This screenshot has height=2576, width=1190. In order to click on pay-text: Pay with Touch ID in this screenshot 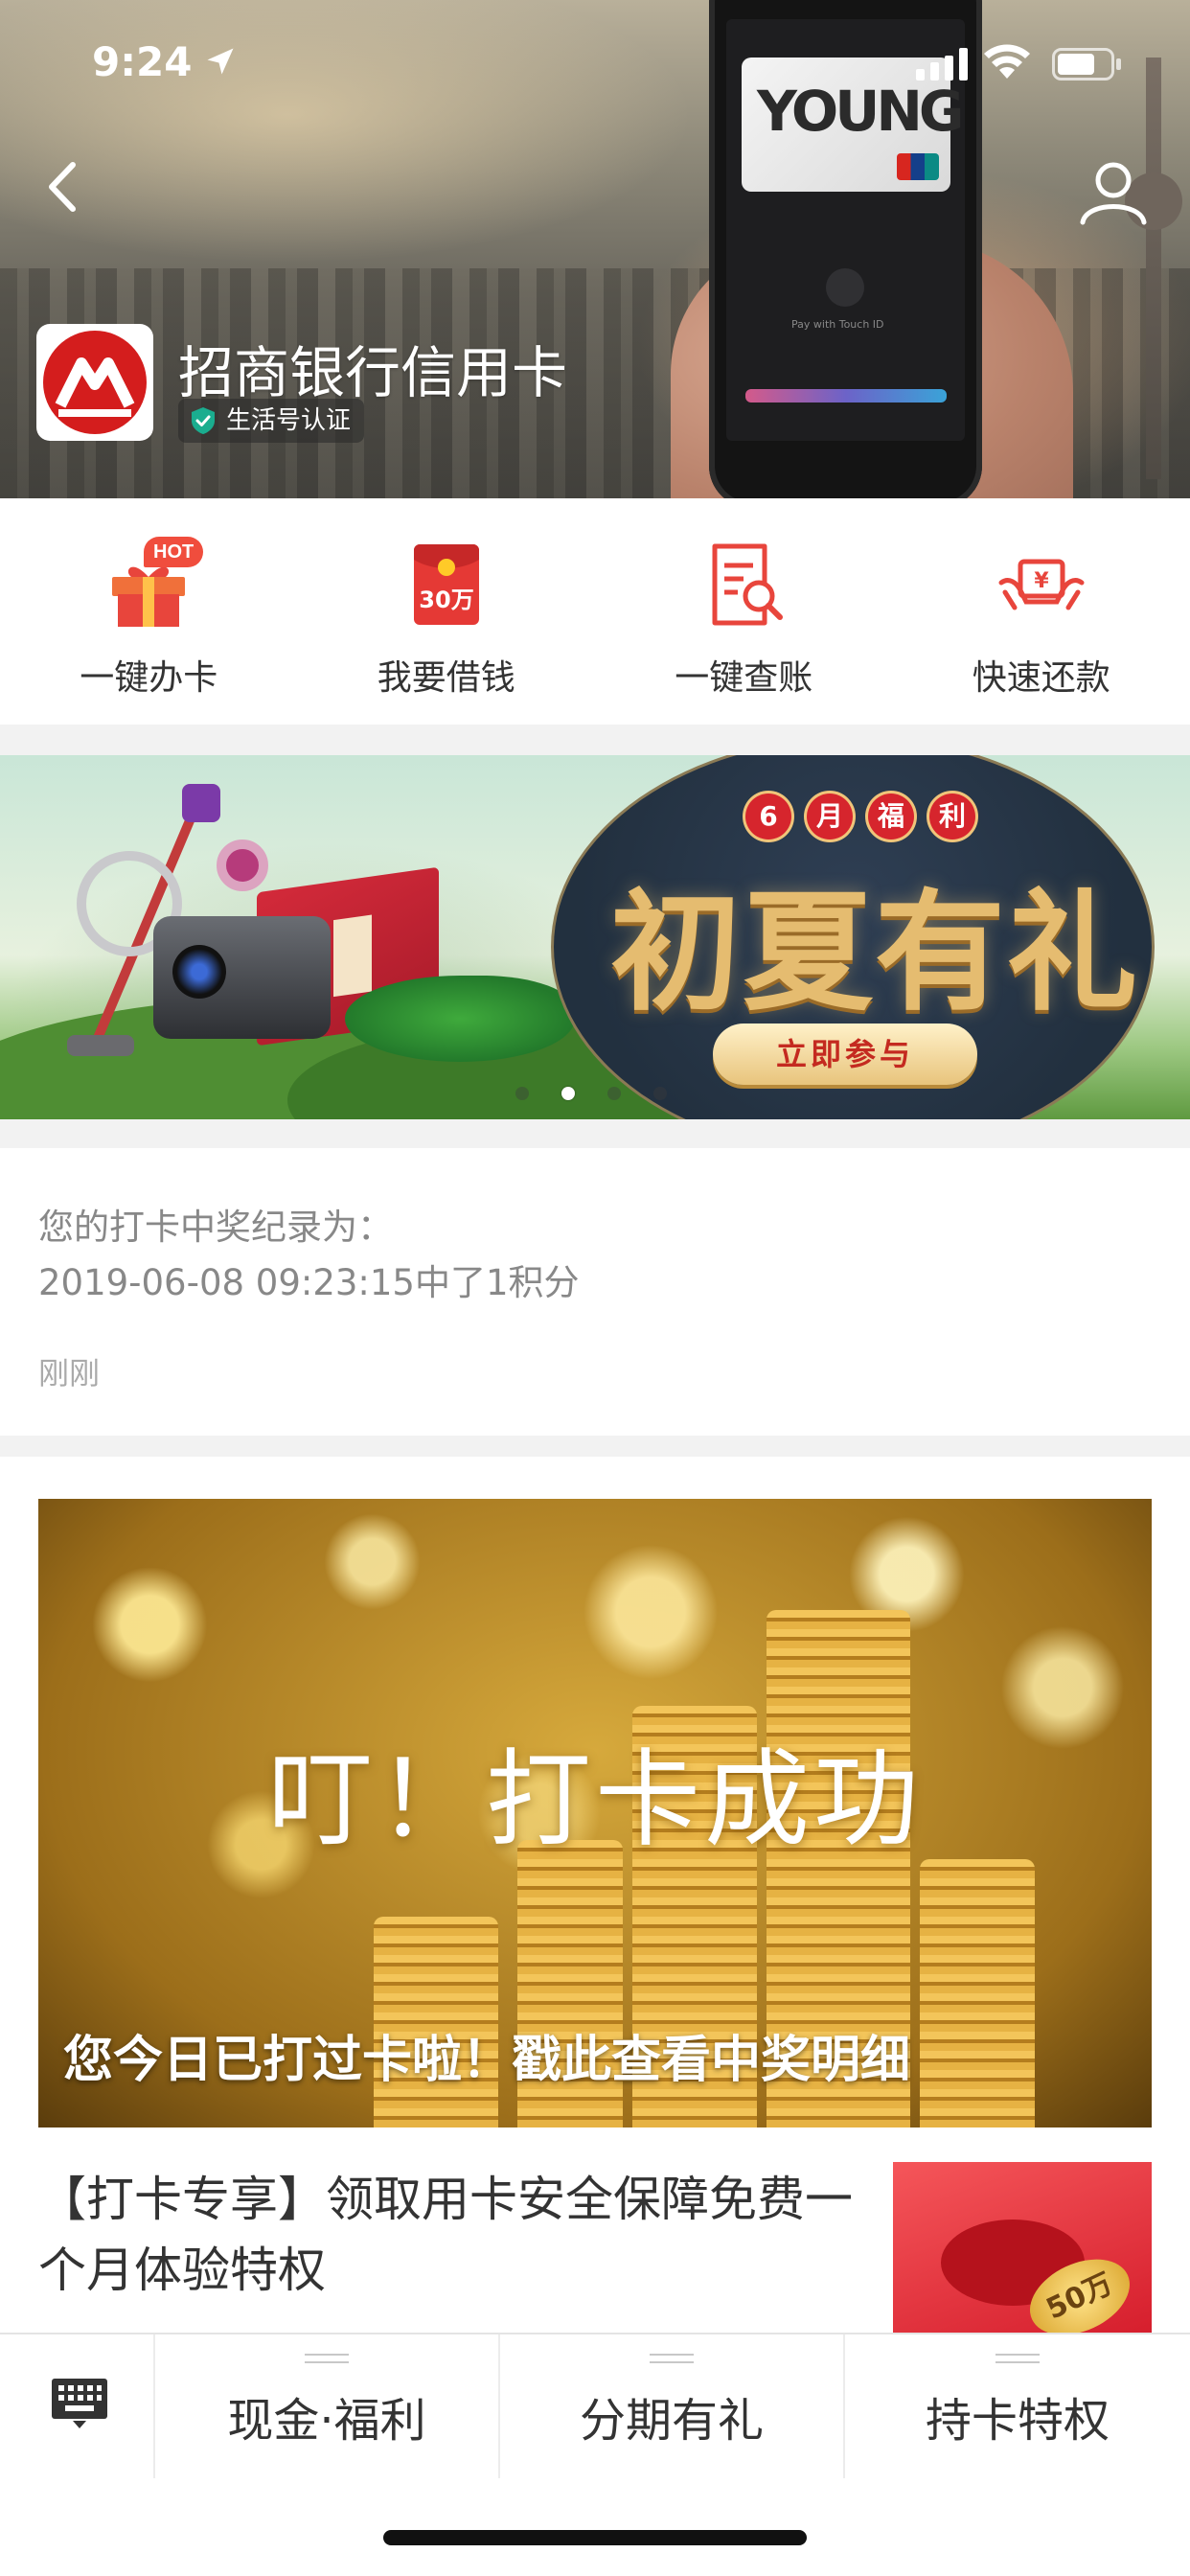, I will do `click(838, 324)`.